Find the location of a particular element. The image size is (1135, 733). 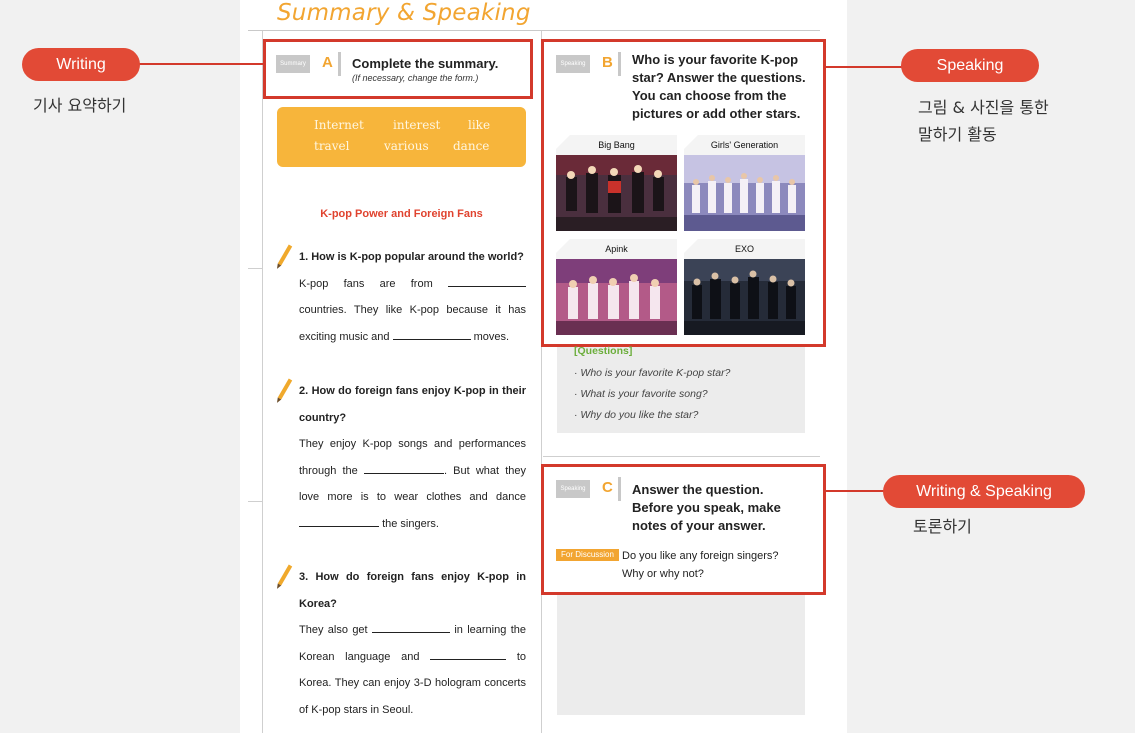

instruction-line: pictures or add other stars. is located at coordinates (716, 113).